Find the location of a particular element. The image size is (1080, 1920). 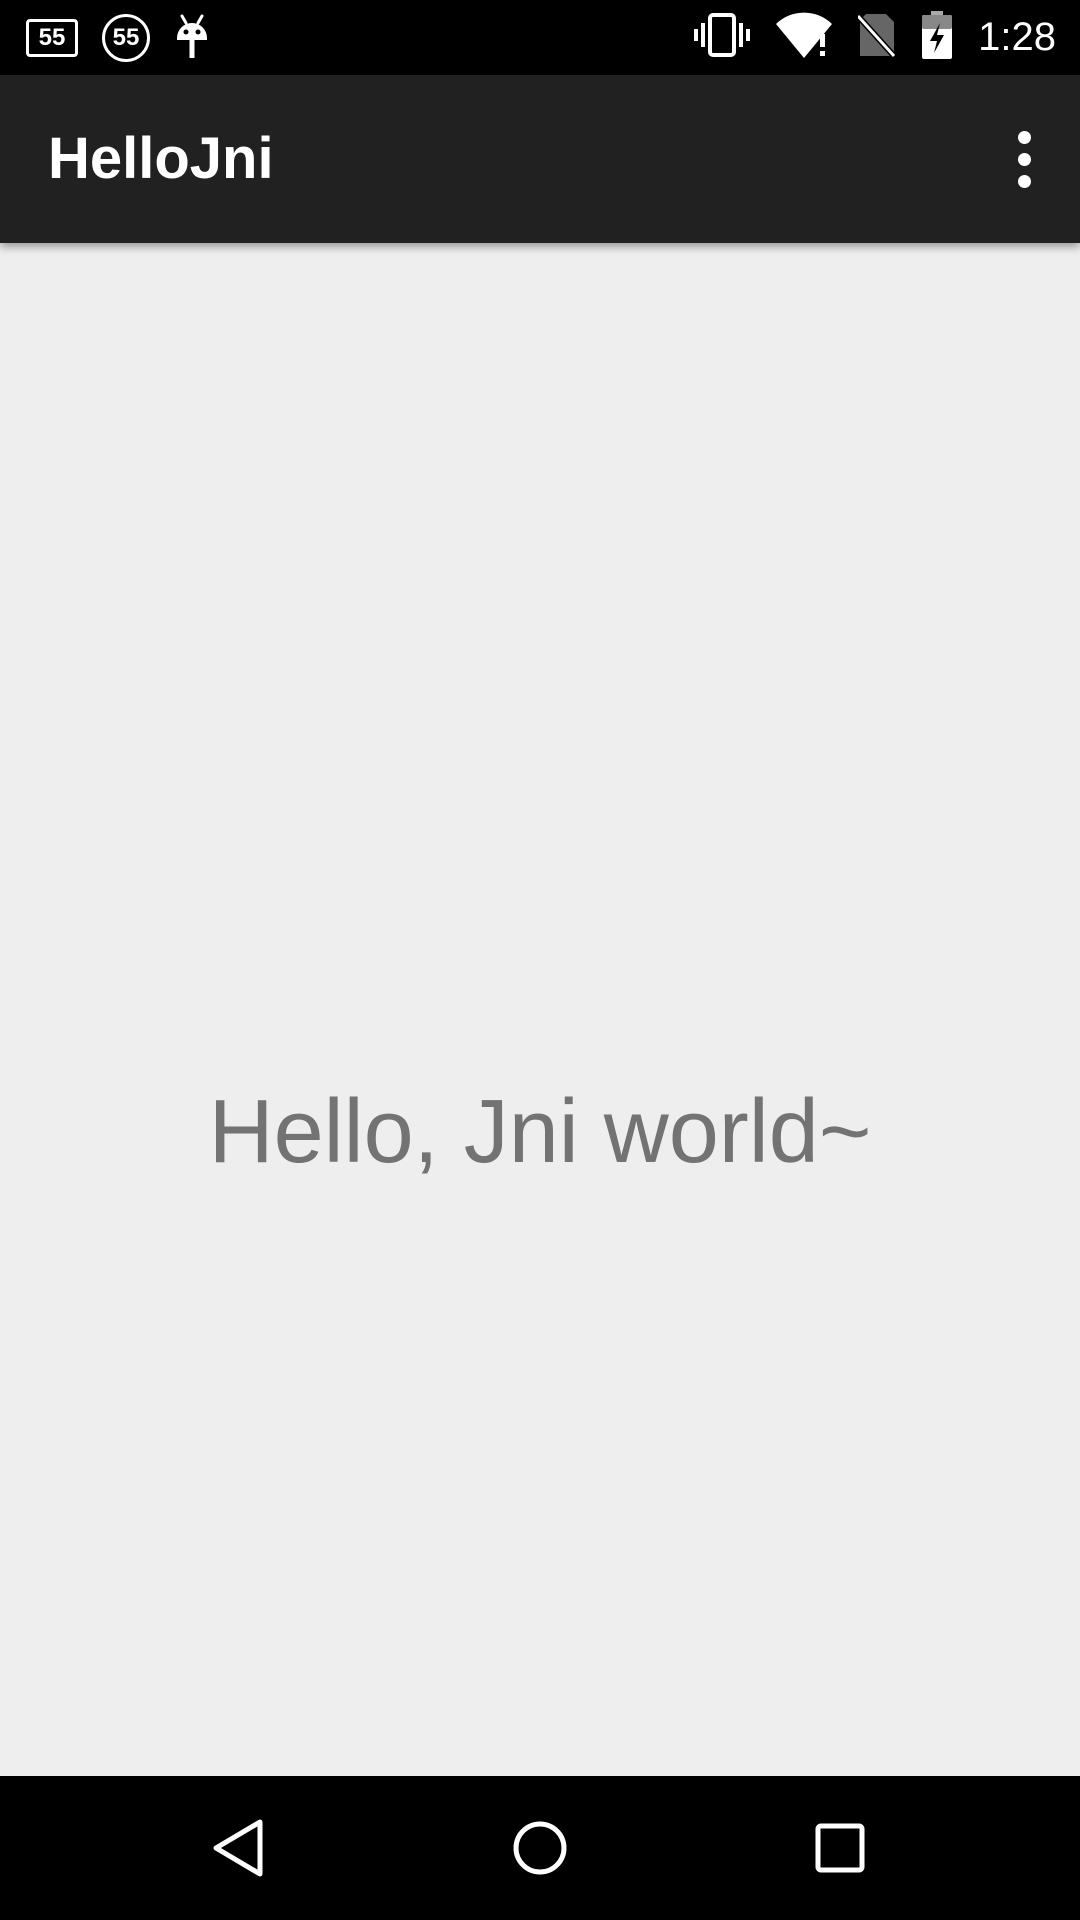

overflow-menu-button is located at coordinates (1024, 159).